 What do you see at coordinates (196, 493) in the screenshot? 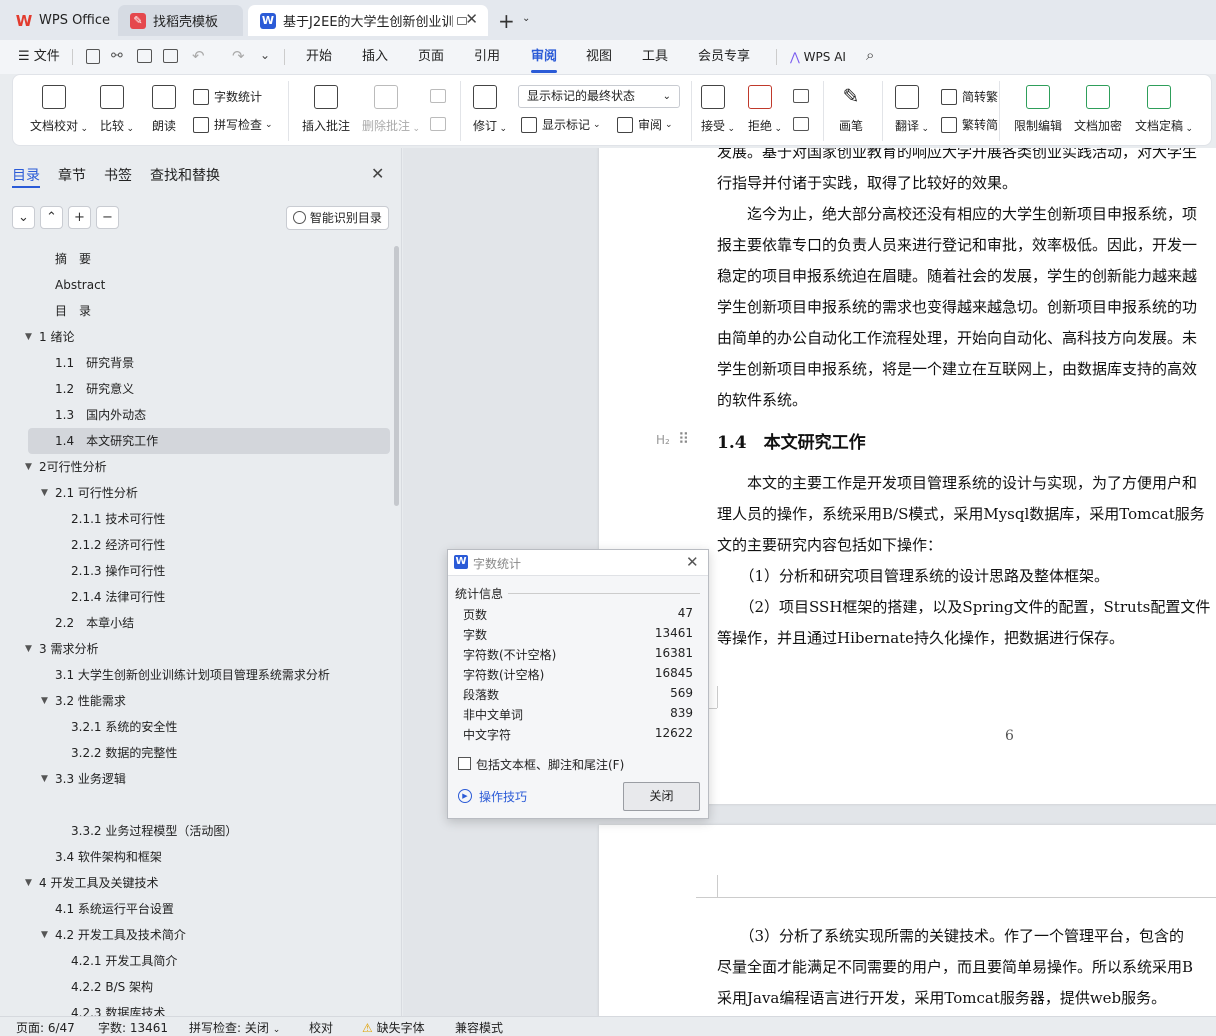
I see `toc-item: ▼ 2.1 可行性分析` at bounding box center [196, 493].